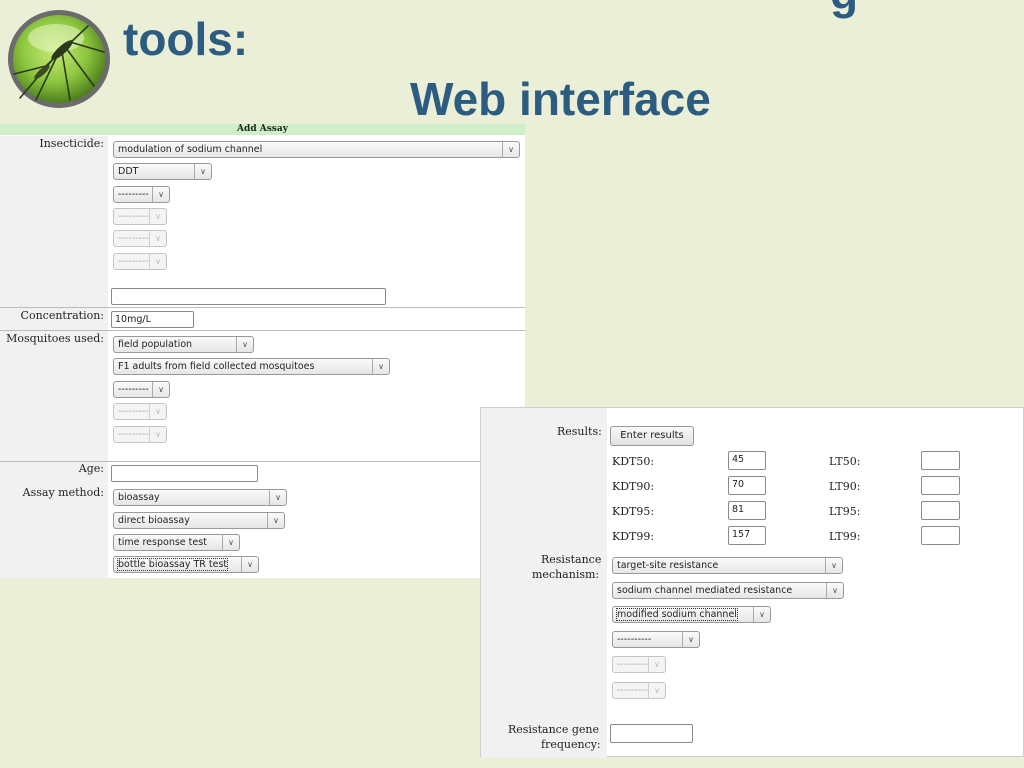  I want to click on concentration-label: Concentration:, so click(62, 315).